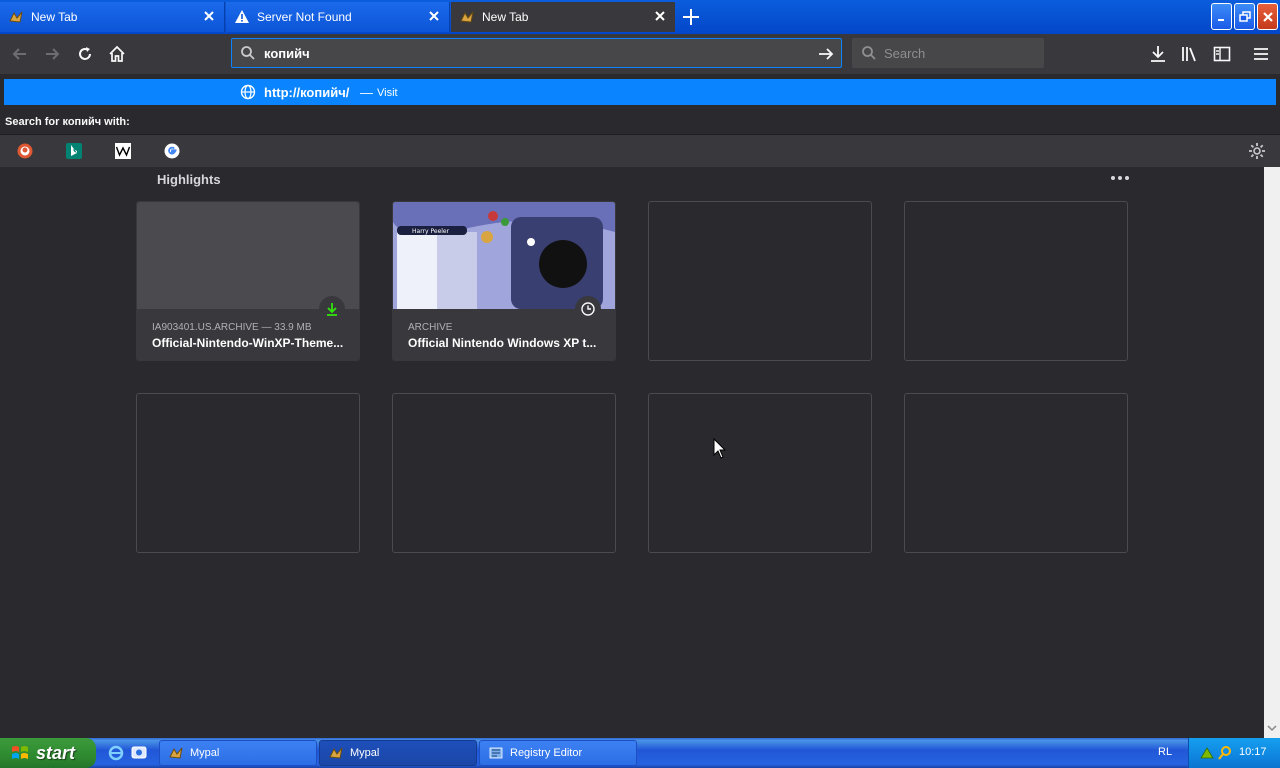 This screenshot has width=1280, height=768. I want to click on restore-button, so click(1244, 16).